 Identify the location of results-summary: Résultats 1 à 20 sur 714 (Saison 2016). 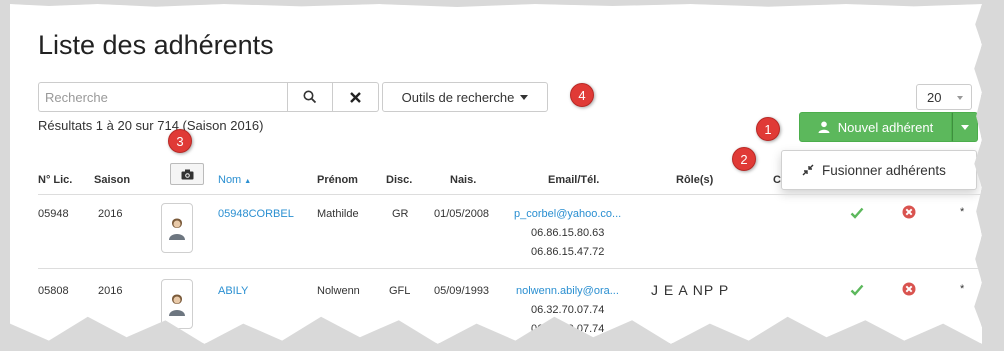
(151, 125).